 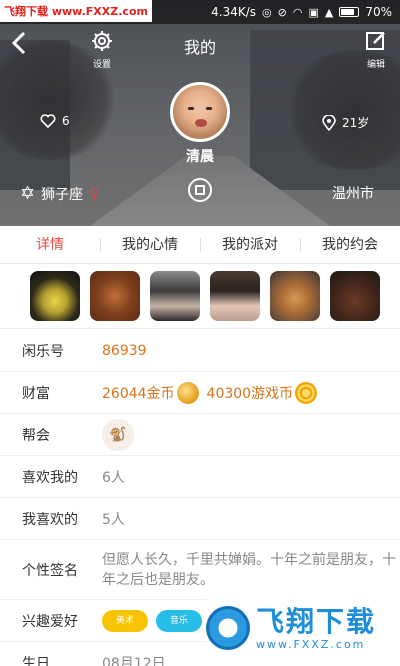 What do you see at coordinates (187, 392) in the screenshot?
I see `gold-coin-icon` at bounding box center [187, 392].